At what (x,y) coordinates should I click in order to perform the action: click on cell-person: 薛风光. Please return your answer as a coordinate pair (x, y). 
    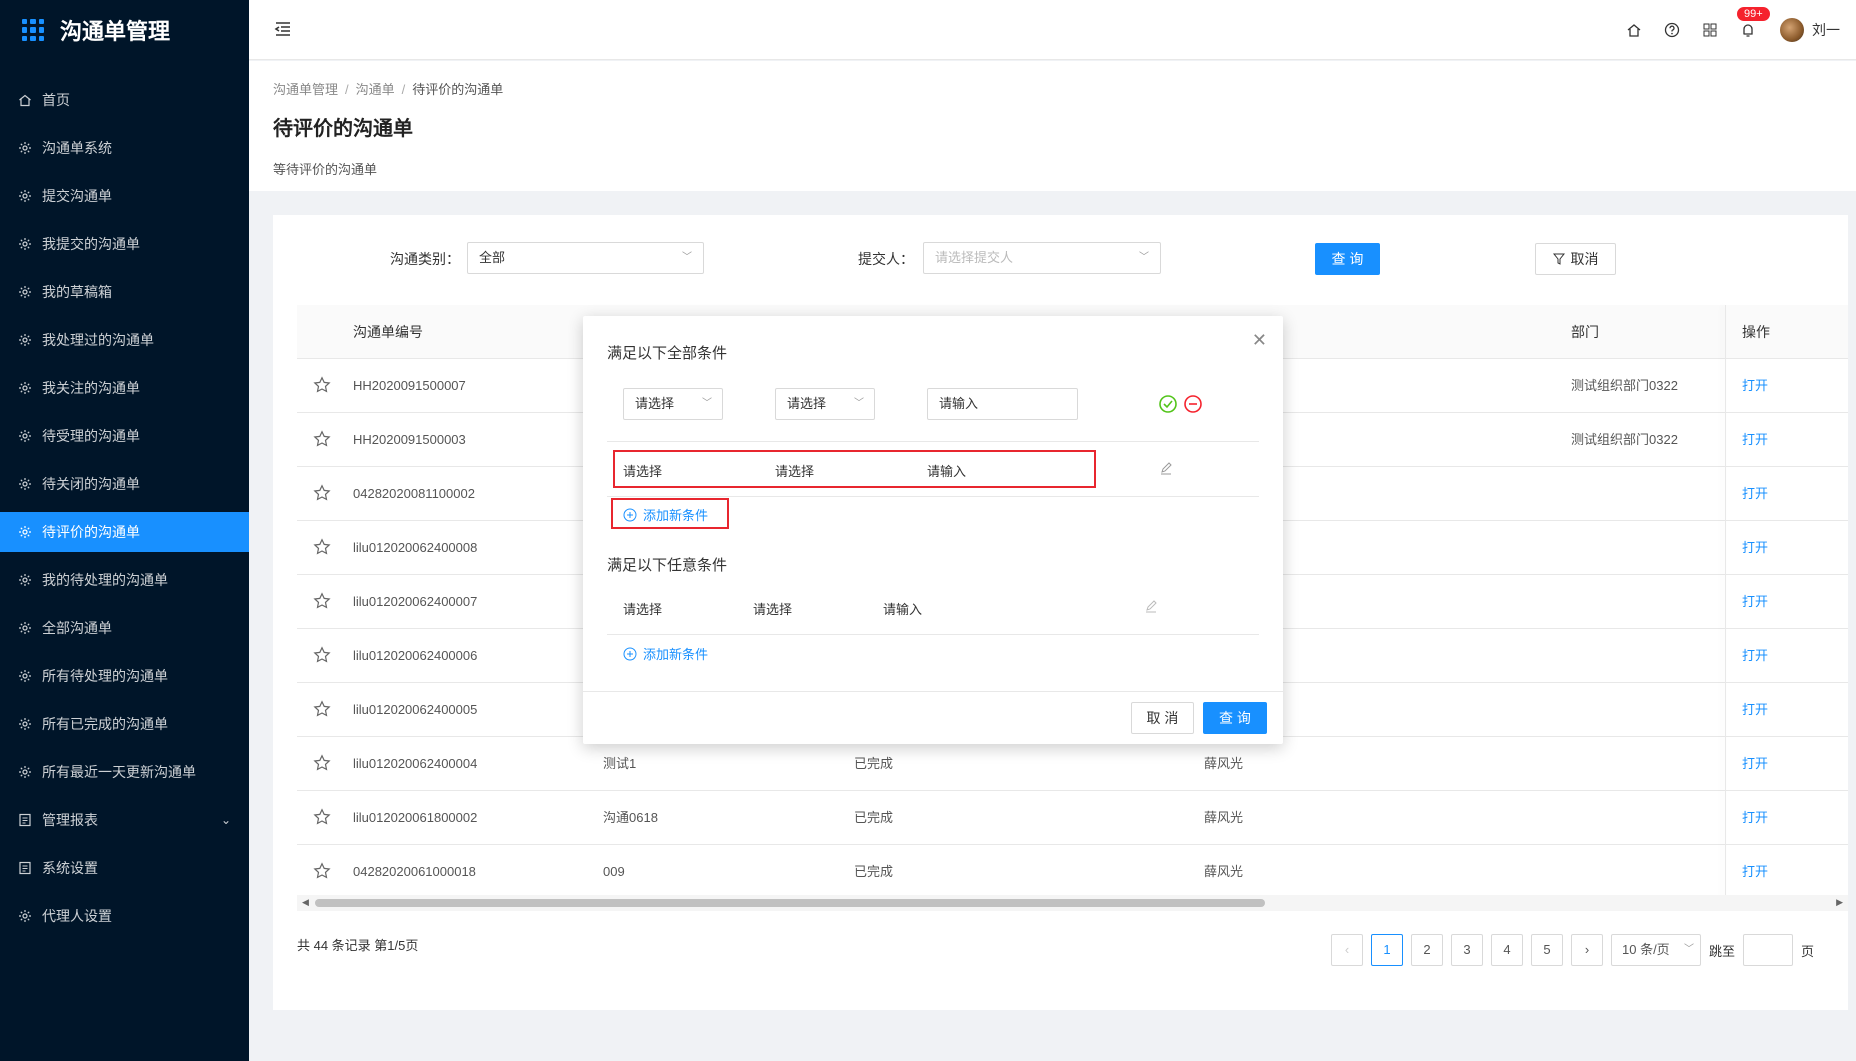
    Looking at the image, I should click on (1224, 871).